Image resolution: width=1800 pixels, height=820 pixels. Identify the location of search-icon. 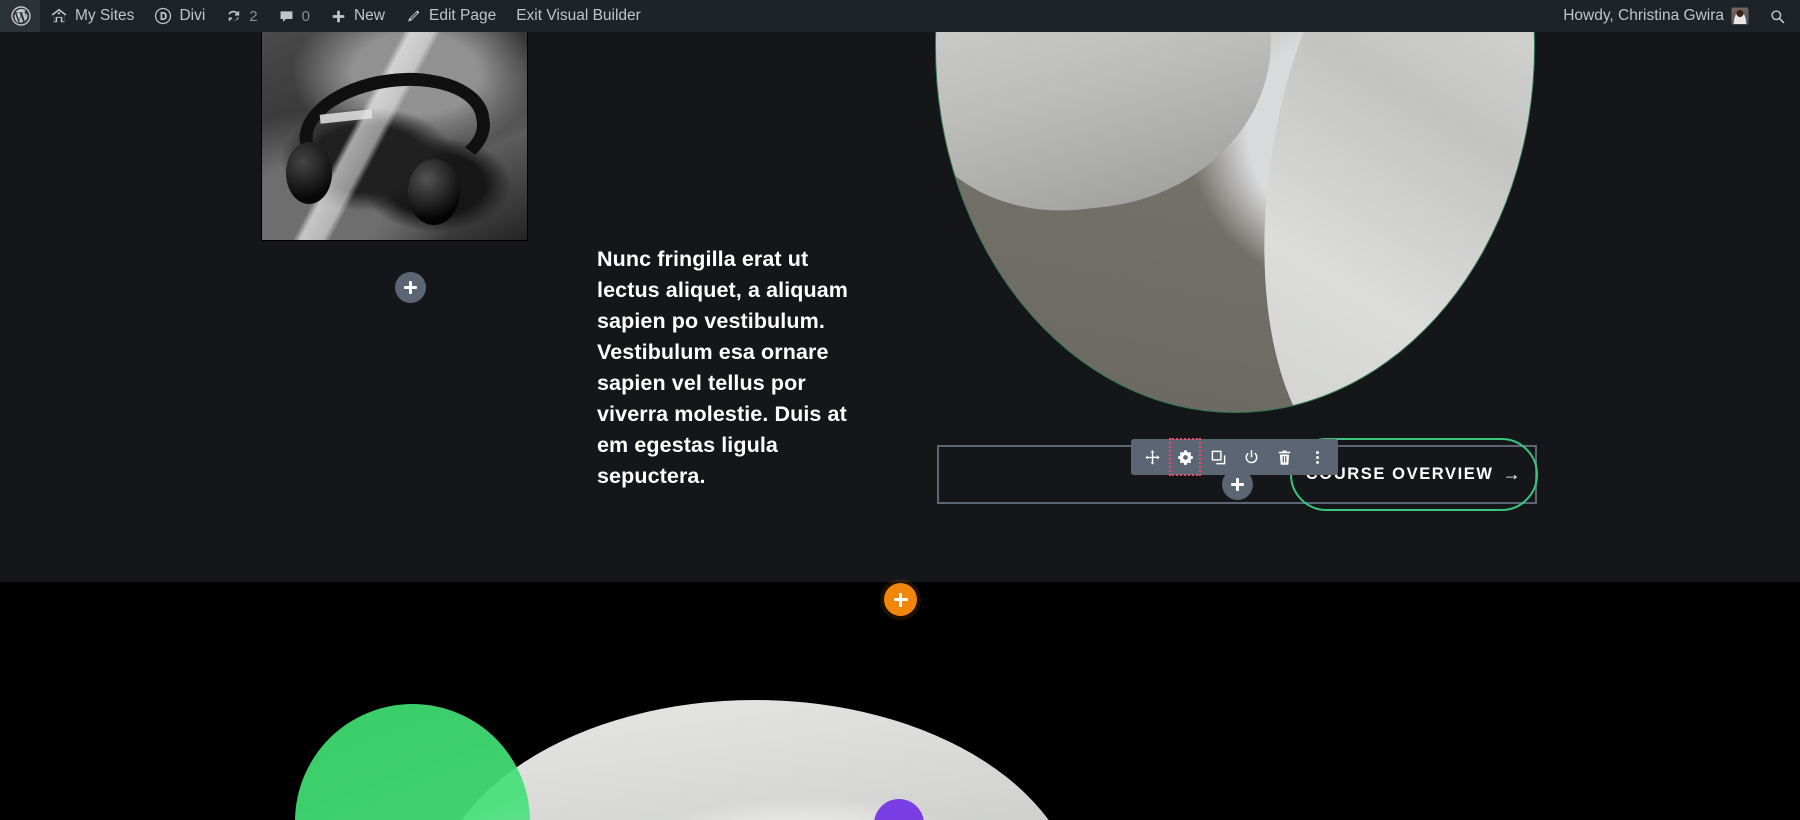
(1777, 16).